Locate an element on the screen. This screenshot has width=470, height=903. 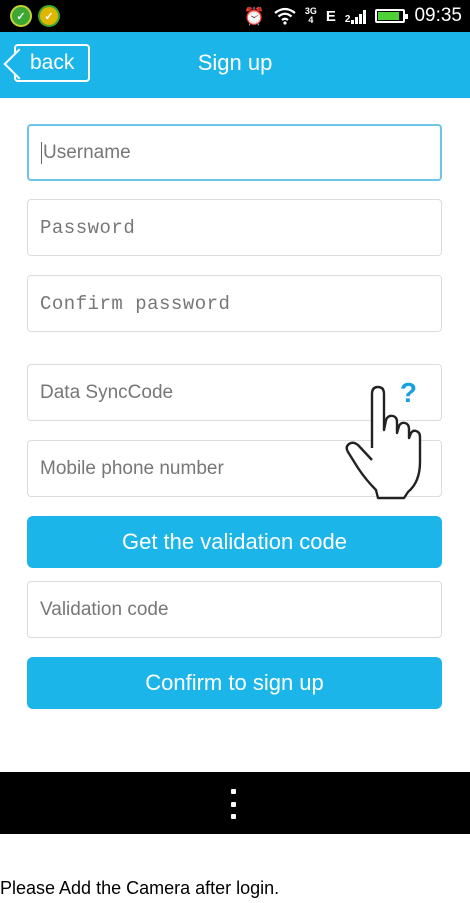
notification-icons: ✓ ✓ is located at coordinates (35, 16).